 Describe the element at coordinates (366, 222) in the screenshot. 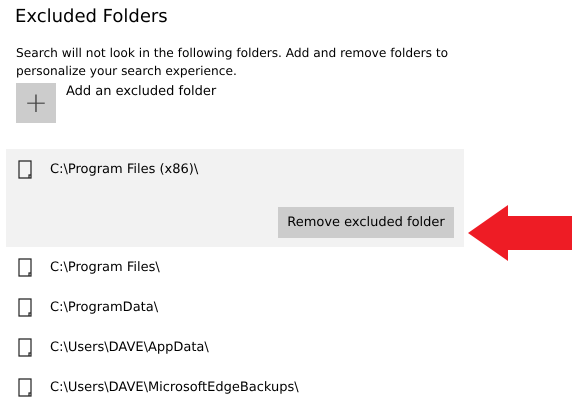

I see `remove-folder-button: Remove excluded folder` at that location.